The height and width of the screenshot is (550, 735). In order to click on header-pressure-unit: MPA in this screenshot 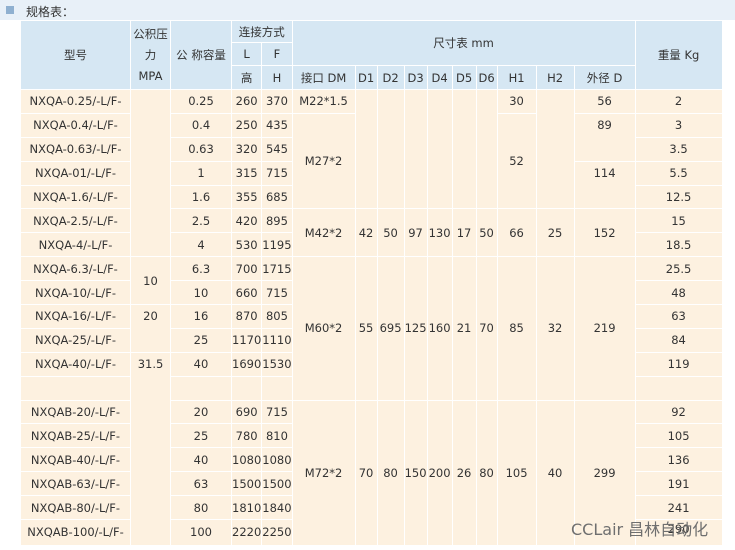, I will do `click(150, 75)`.